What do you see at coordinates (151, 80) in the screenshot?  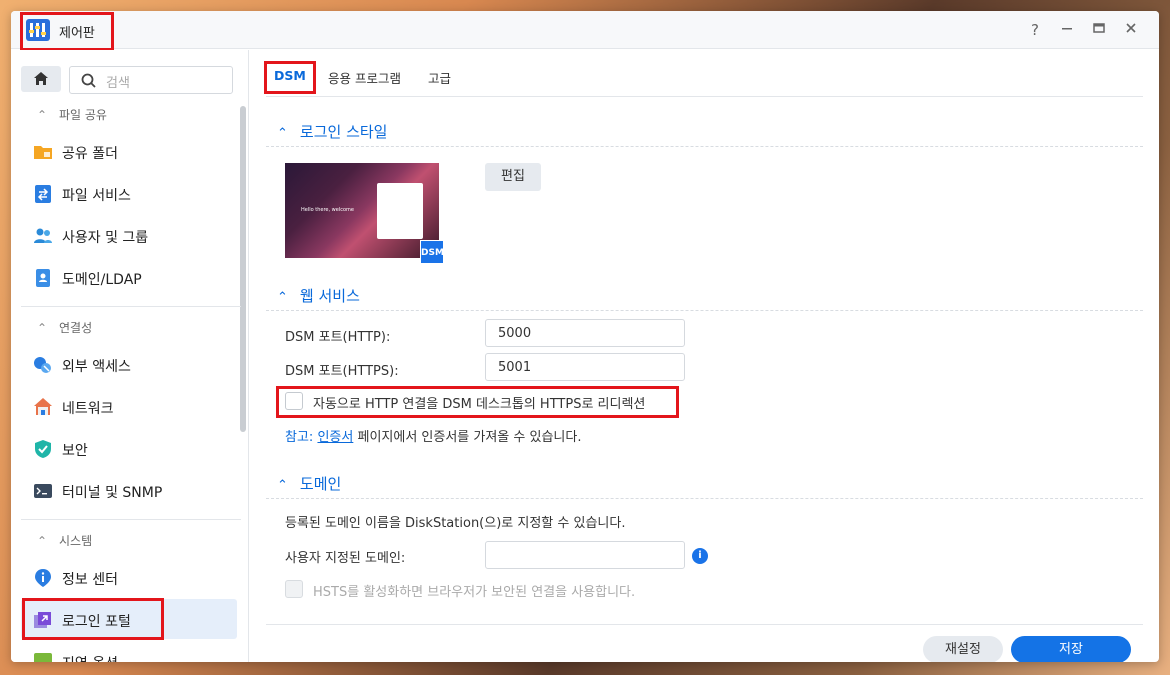 I see `search-input: 검색` at bounding box center [151, 80].